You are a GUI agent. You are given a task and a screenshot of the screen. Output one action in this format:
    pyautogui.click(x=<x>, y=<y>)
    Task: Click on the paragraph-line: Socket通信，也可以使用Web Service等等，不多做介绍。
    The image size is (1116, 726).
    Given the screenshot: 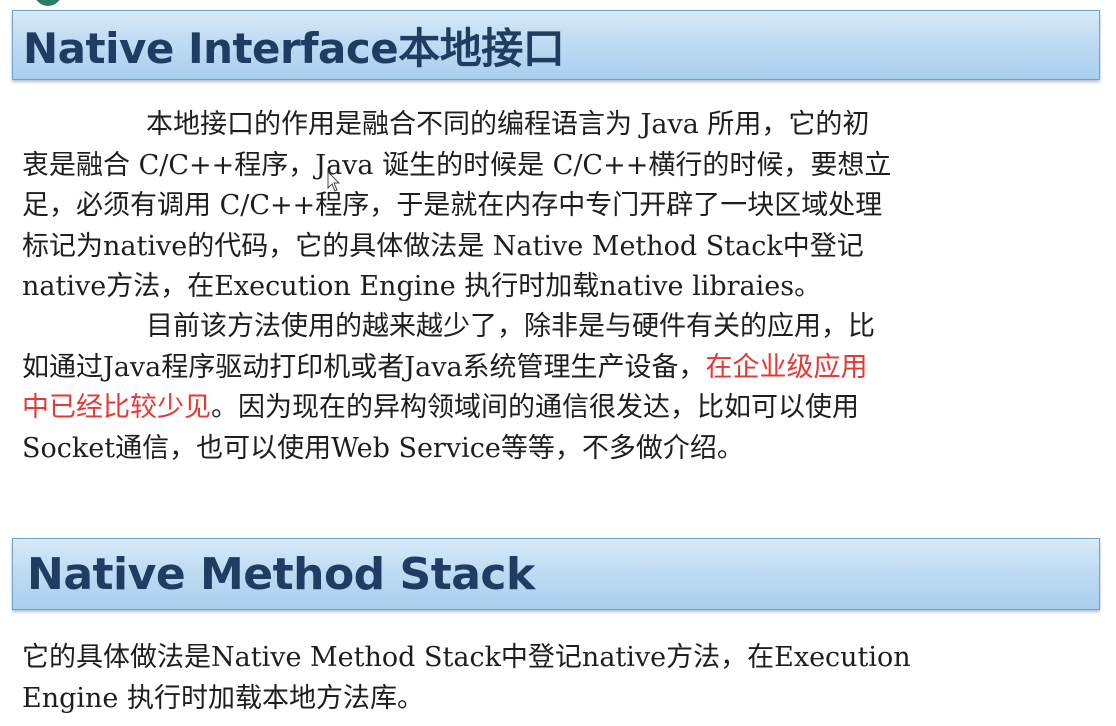 What is the action you would take?
    pyautogui.click(x=383, y=448)
    